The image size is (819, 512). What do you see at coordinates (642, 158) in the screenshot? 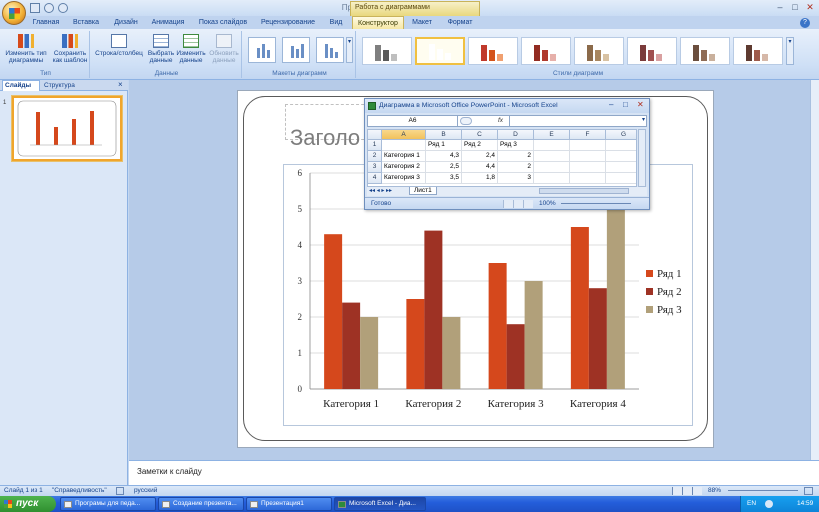
I see `excel-vscroll` at bounding box center [642, 158].